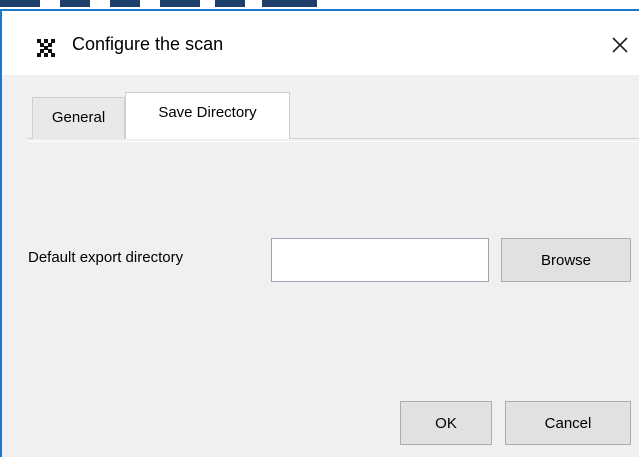 The height and width of the screenshot is (457, 639). I want to click on ok-button: OK, so click(446, 423).